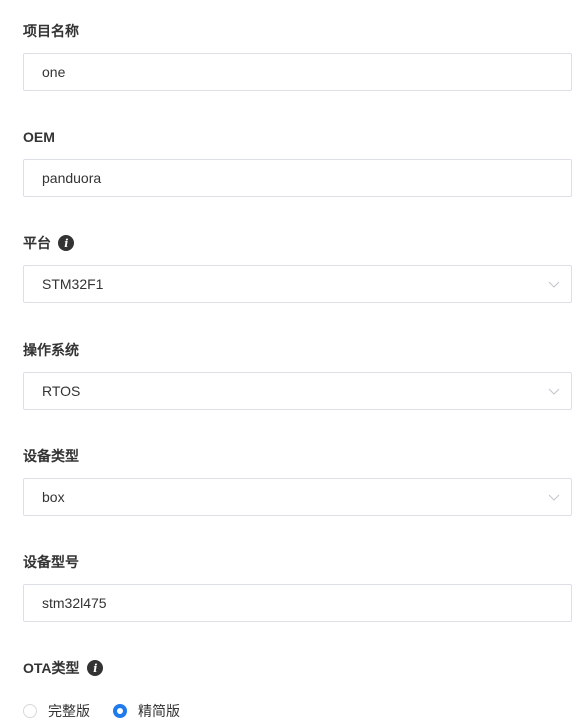 This screenshot has width=583, height=722. I want to click on oem-label: OEM, so click(39, 137).